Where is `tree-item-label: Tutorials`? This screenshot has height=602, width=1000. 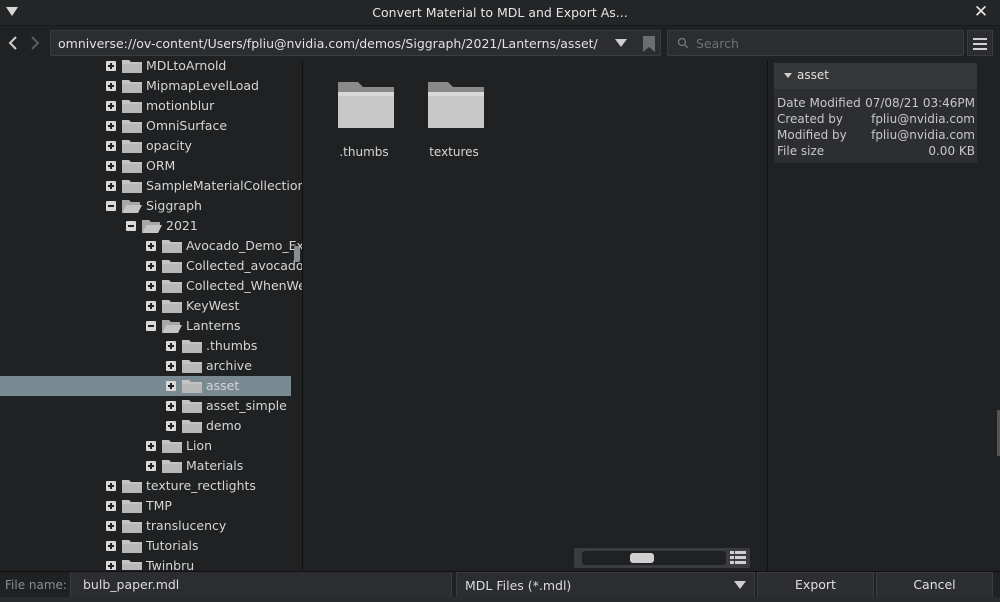
tree-item-label: Tutorials is located at coordinates (172, 545).